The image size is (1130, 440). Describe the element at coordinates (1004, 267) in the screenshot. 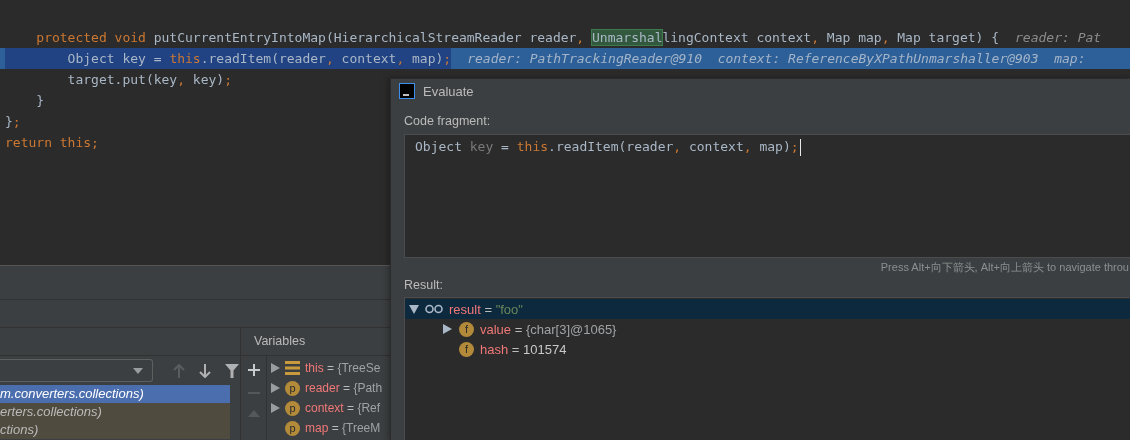

I see `navigation-hint: Press Alt+向下箭头, Alt+向上箭头 to navigate throu` at that location.